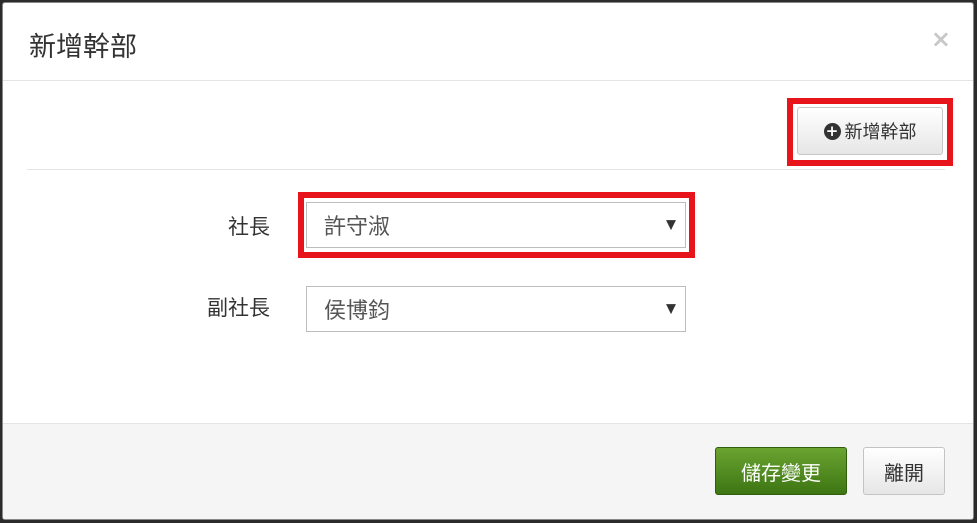 This screenshot has height=523, width=977. Describe the element at coordinates (941, 39) in the screenshot. I see `close-icon: ×` at that location.